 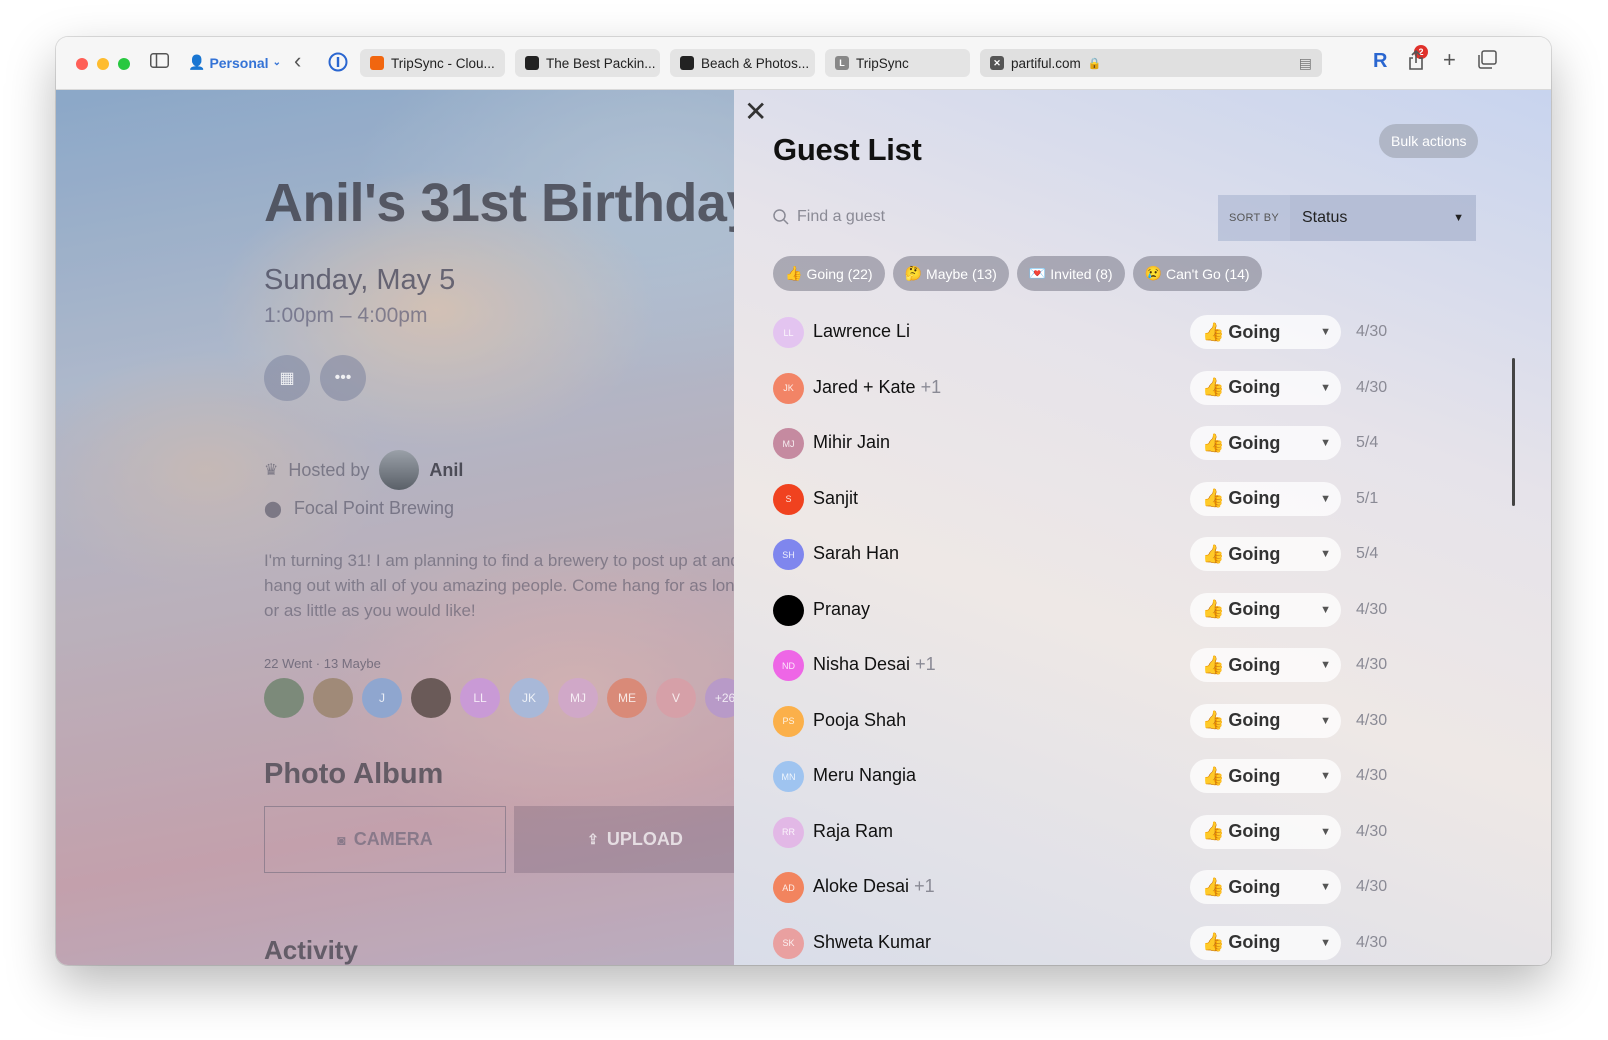 I want to click on close-window-button, so click(x=82, y=64).